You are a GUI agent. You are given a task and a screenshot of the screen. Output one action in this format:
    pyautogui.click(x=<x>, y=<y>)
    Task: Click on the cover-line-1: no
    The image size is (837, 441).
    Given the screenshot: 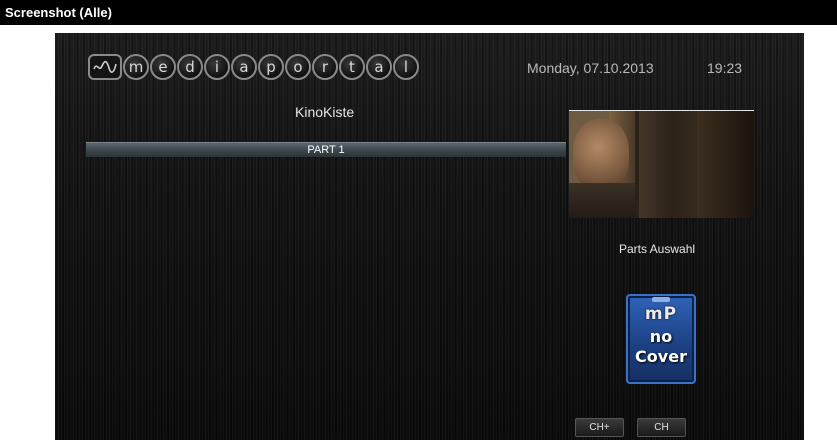 What is the action you would take?
    pyautogui.click(x=661, y=336)
    